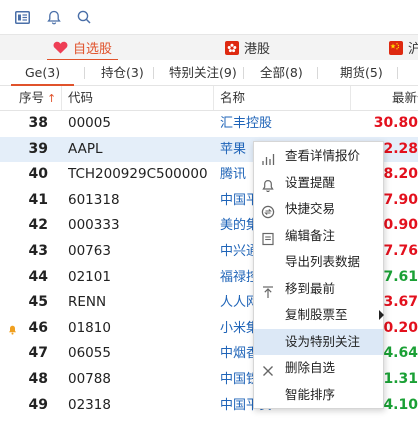 The height and width of the screenshot is (423, 418). What do you see at coordinates (38, 302) in the screenshot?
I see `row-index: 45` at bounding box center [38, 302].